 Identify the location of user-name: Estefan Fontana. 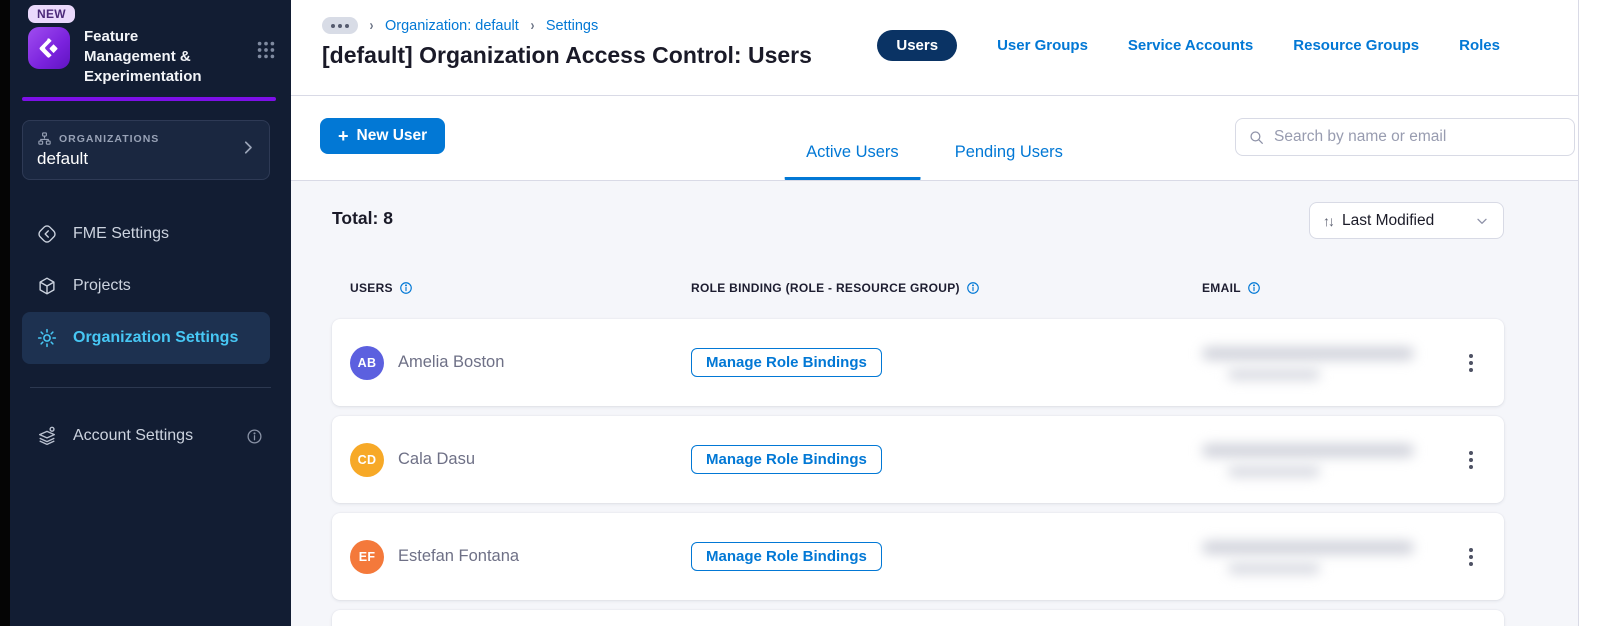
(459, 556).